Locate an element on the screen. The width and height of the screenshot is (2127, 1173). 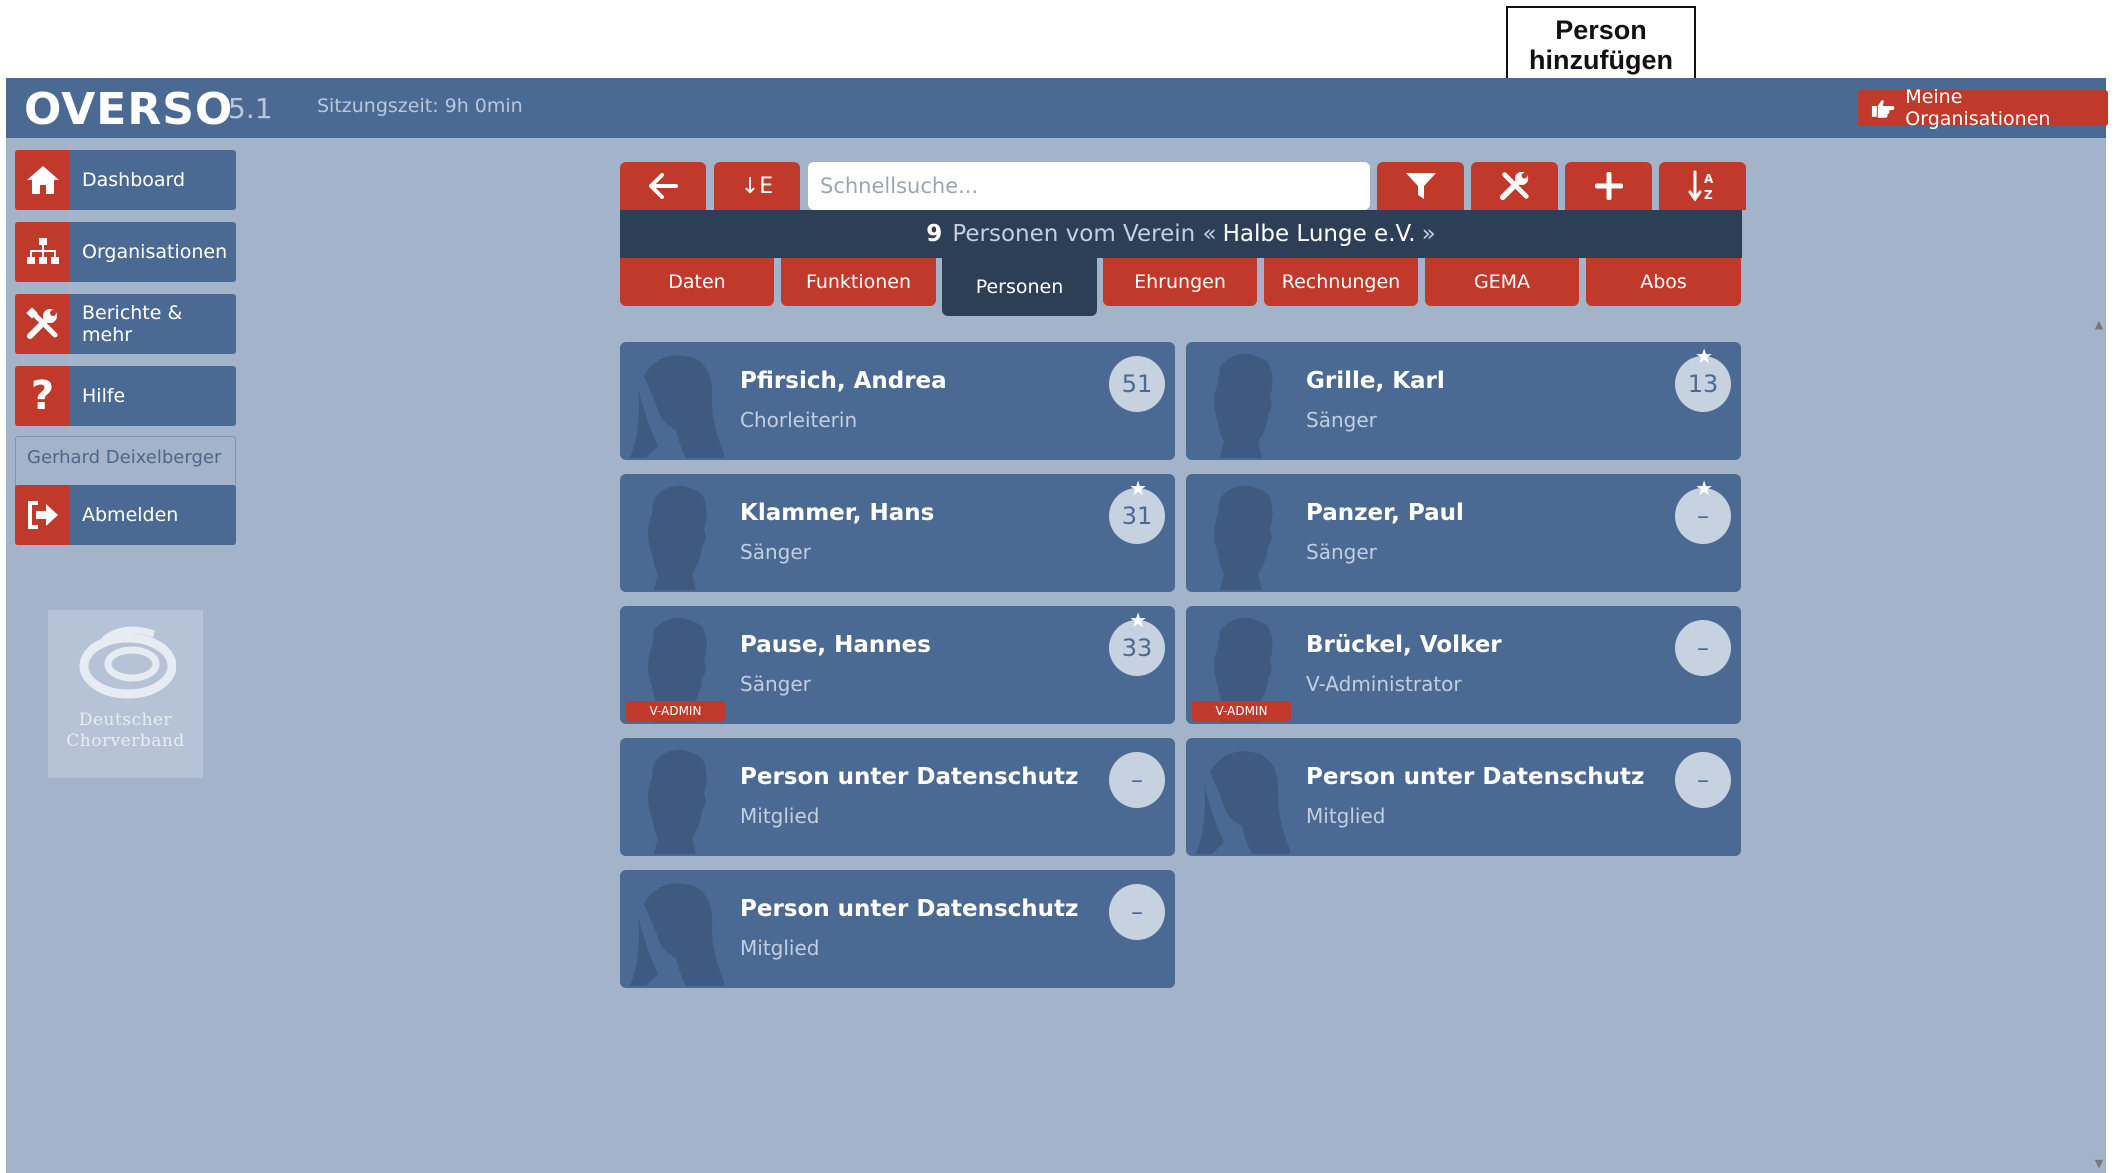
tab-rechnungen: Rechnungen is located at coordinates (1341, 282).